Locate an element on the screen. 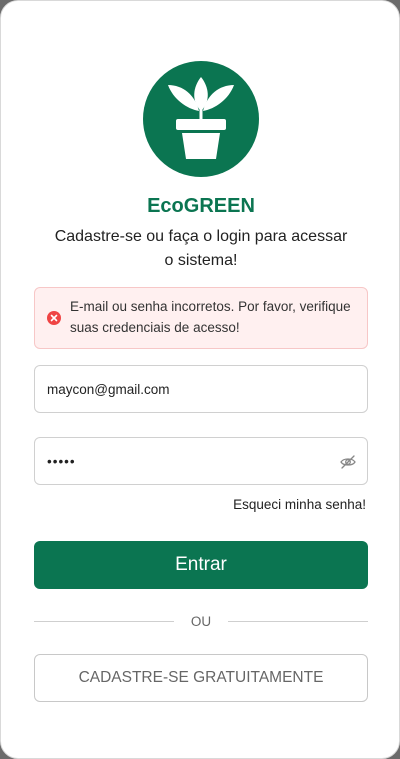 This screenshot has width=400, height=759. error-x-icon is located at coordinates (54, 318).